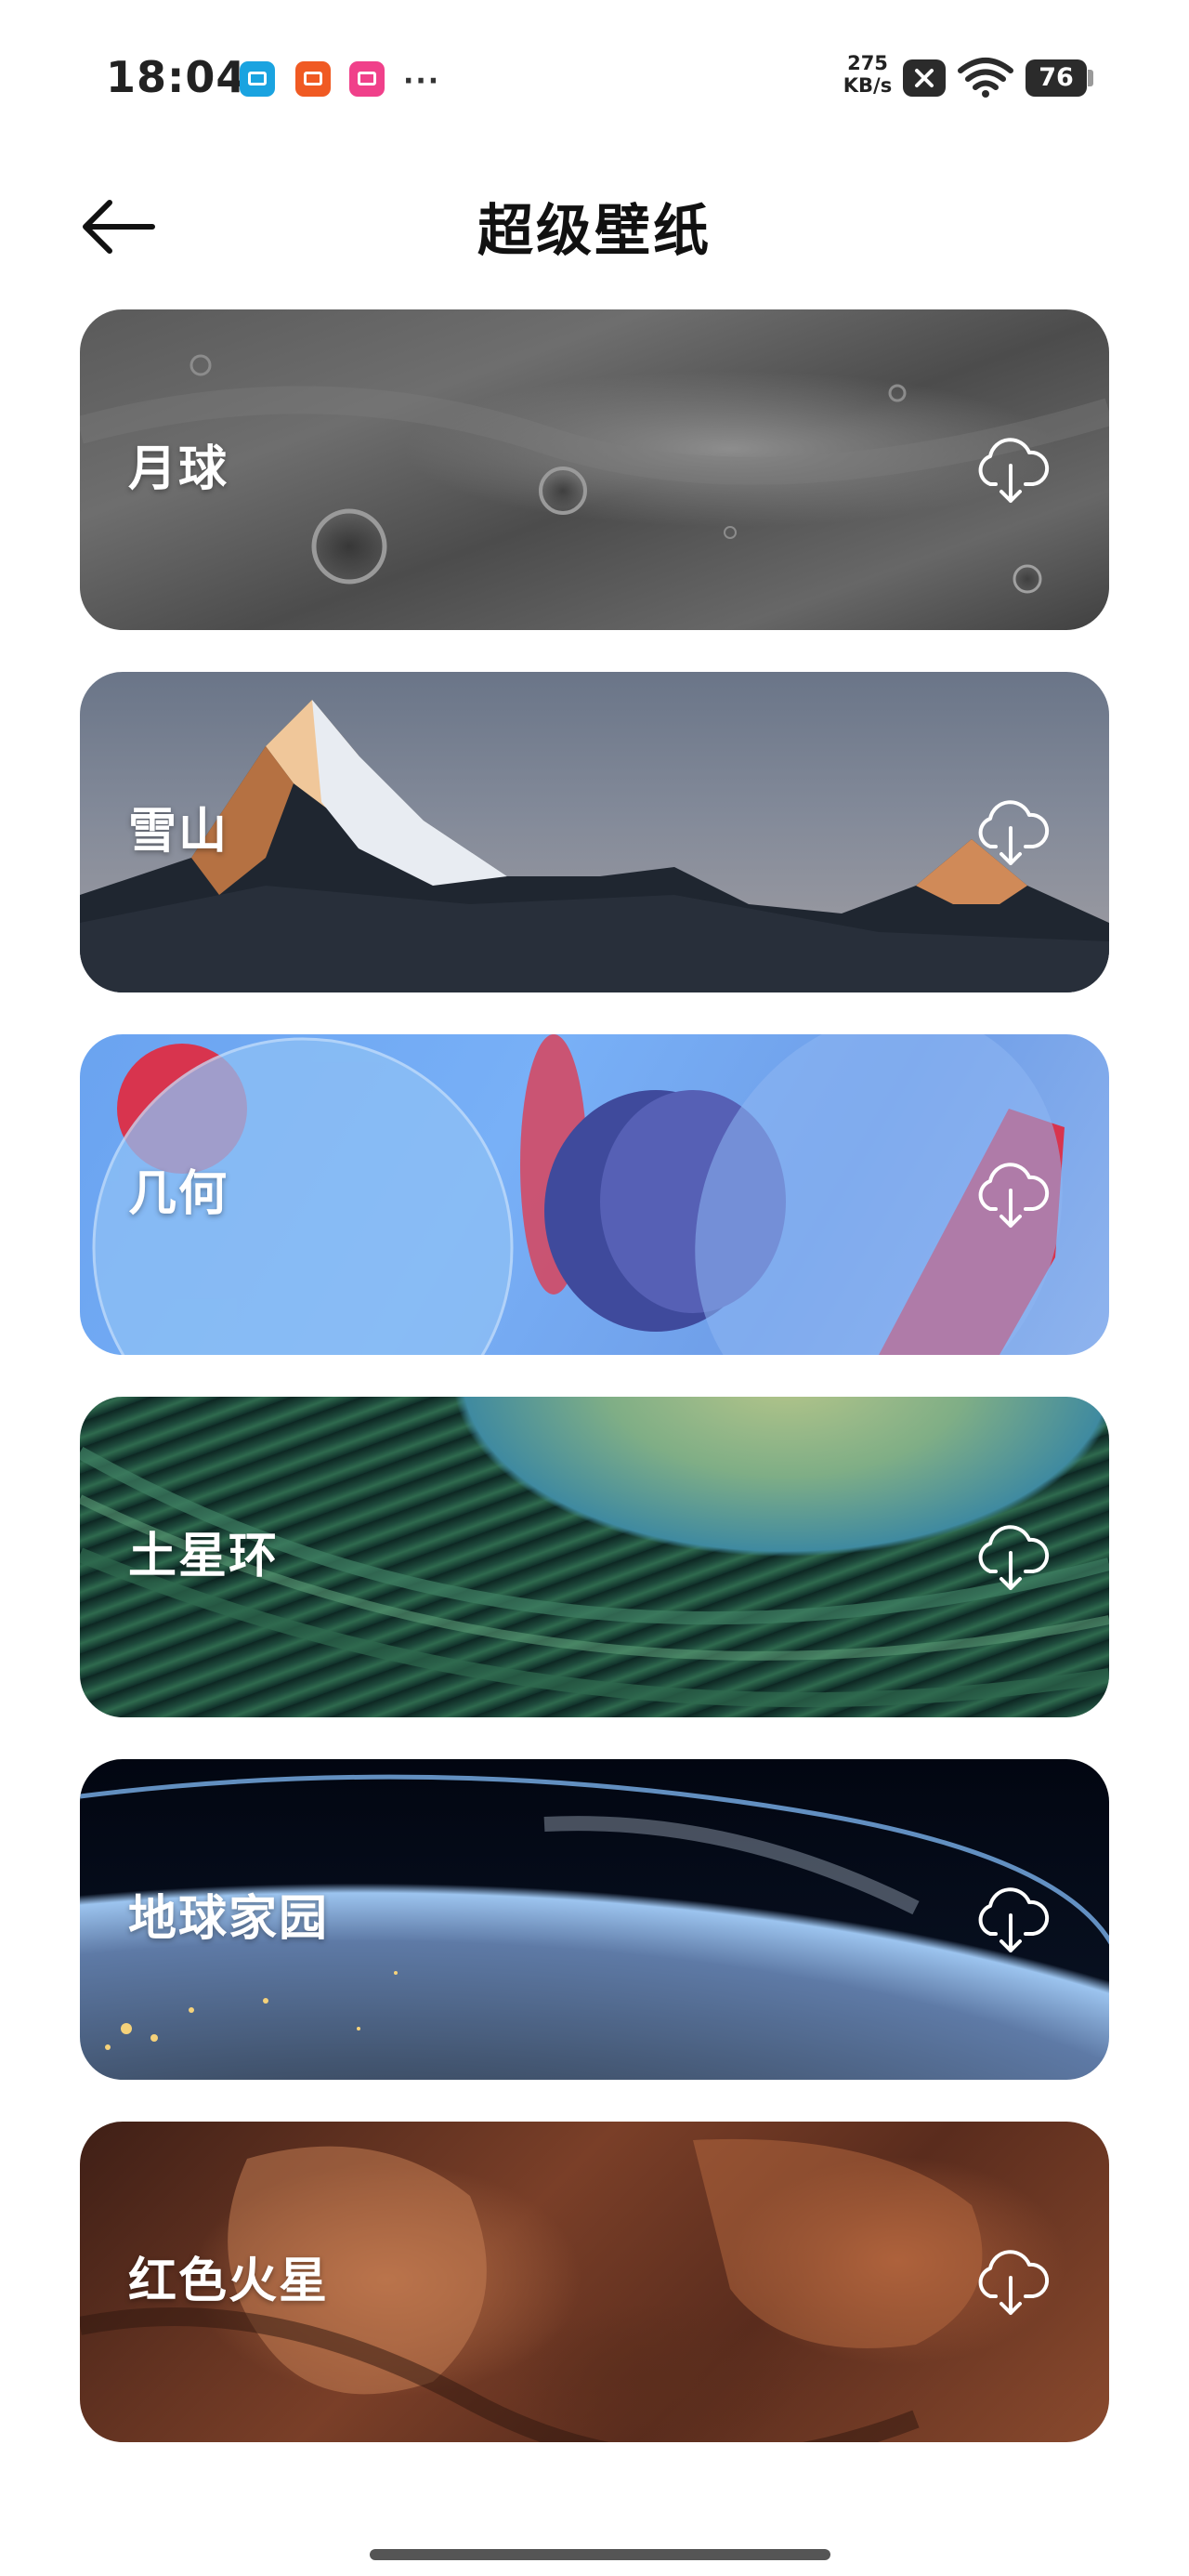 Image resolution: width=1189 pixels, height=2576 pixels. Describe the element at coordinates (600, 2554) in the screenshot. I see `home-indicator` at that location.